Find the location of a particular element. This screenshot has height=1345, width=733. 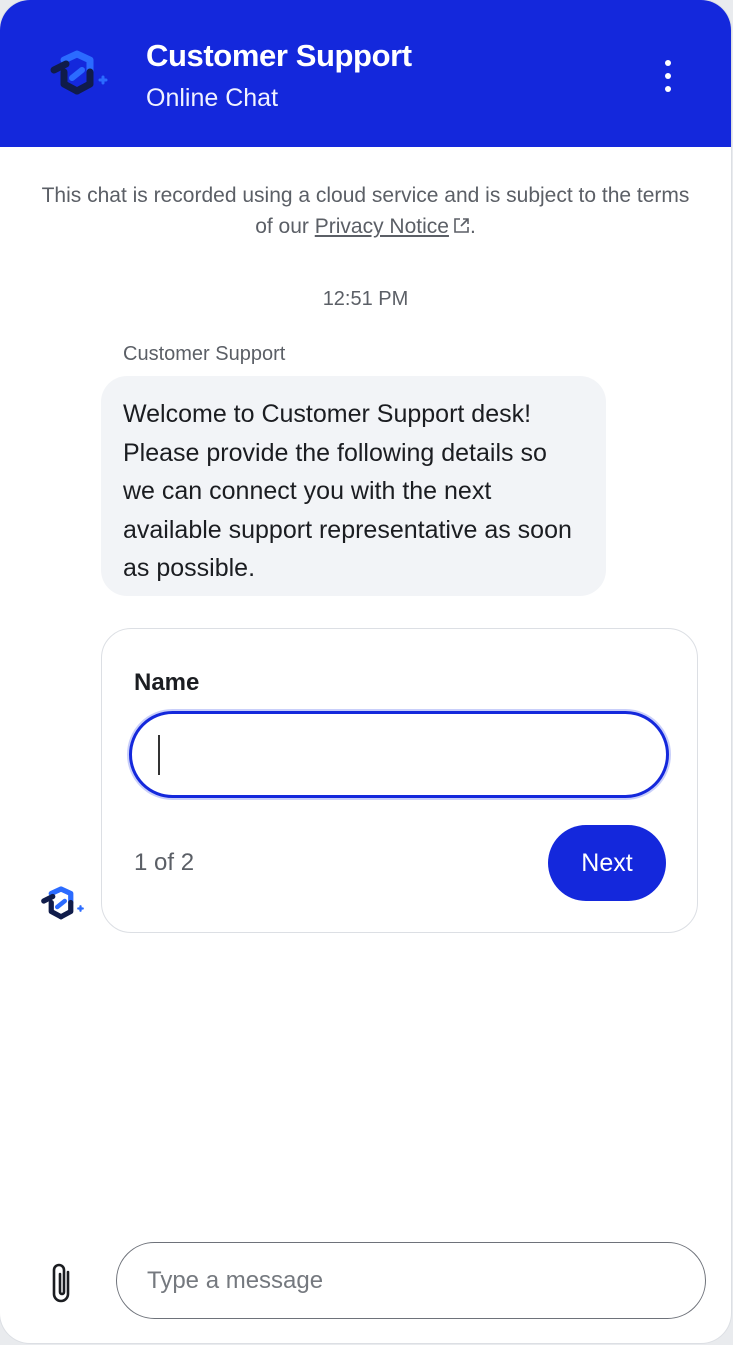

chat-subtitle: Online Chat is located at coordinates (212, 98).